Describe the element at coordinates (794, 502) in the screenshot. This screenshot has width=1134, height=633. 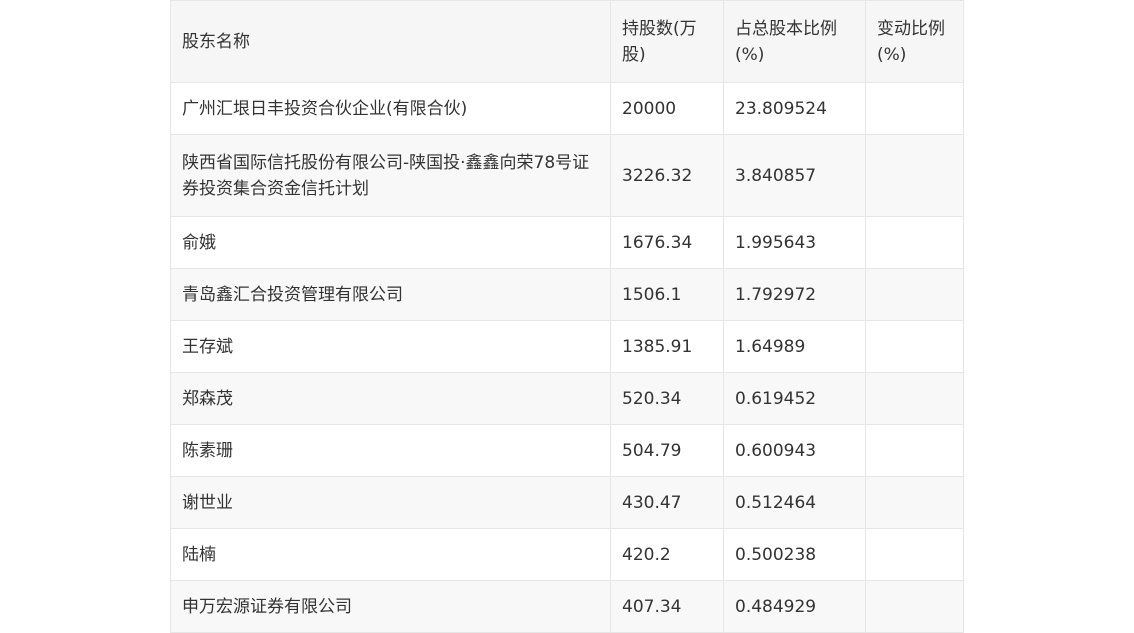
I see `cell-share-ratio: 0.512464` at that location.